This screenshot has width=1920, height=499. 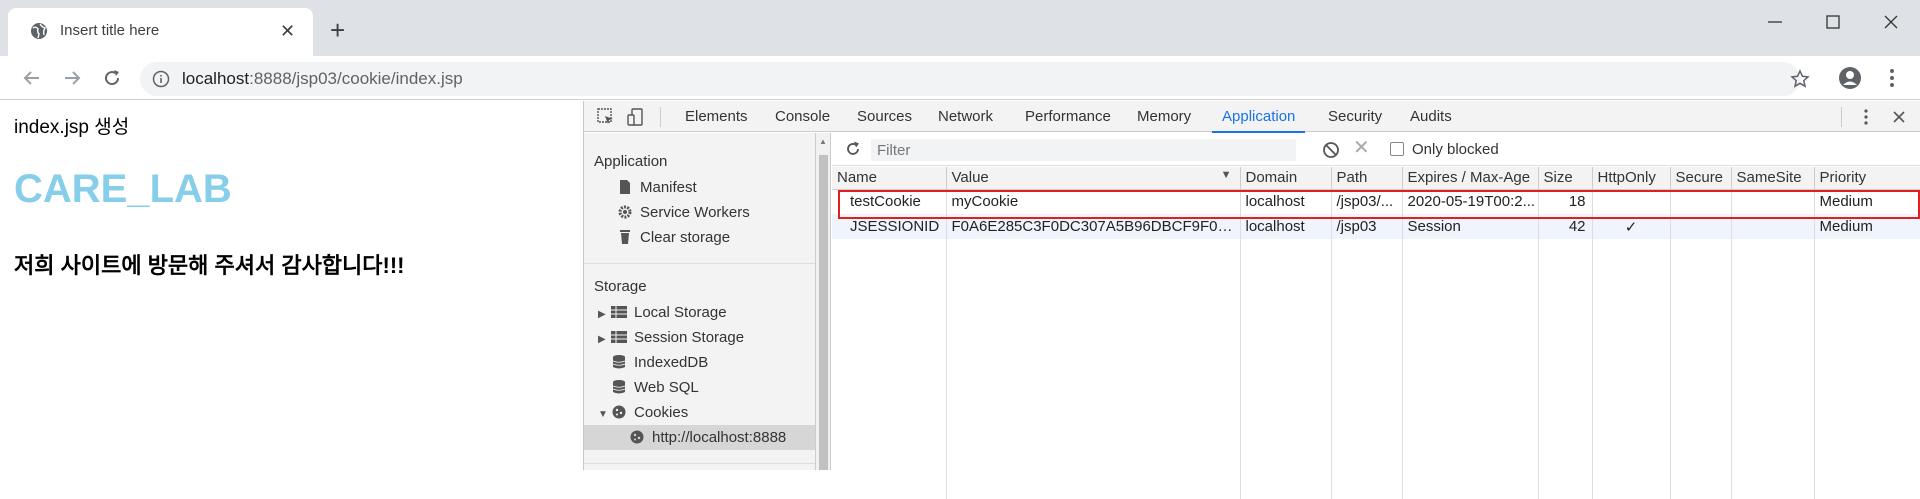 What do you see at coordinates (889, 178) in the screenshot?
I see `column-header-name: Name` at bounding box center [889, 178].